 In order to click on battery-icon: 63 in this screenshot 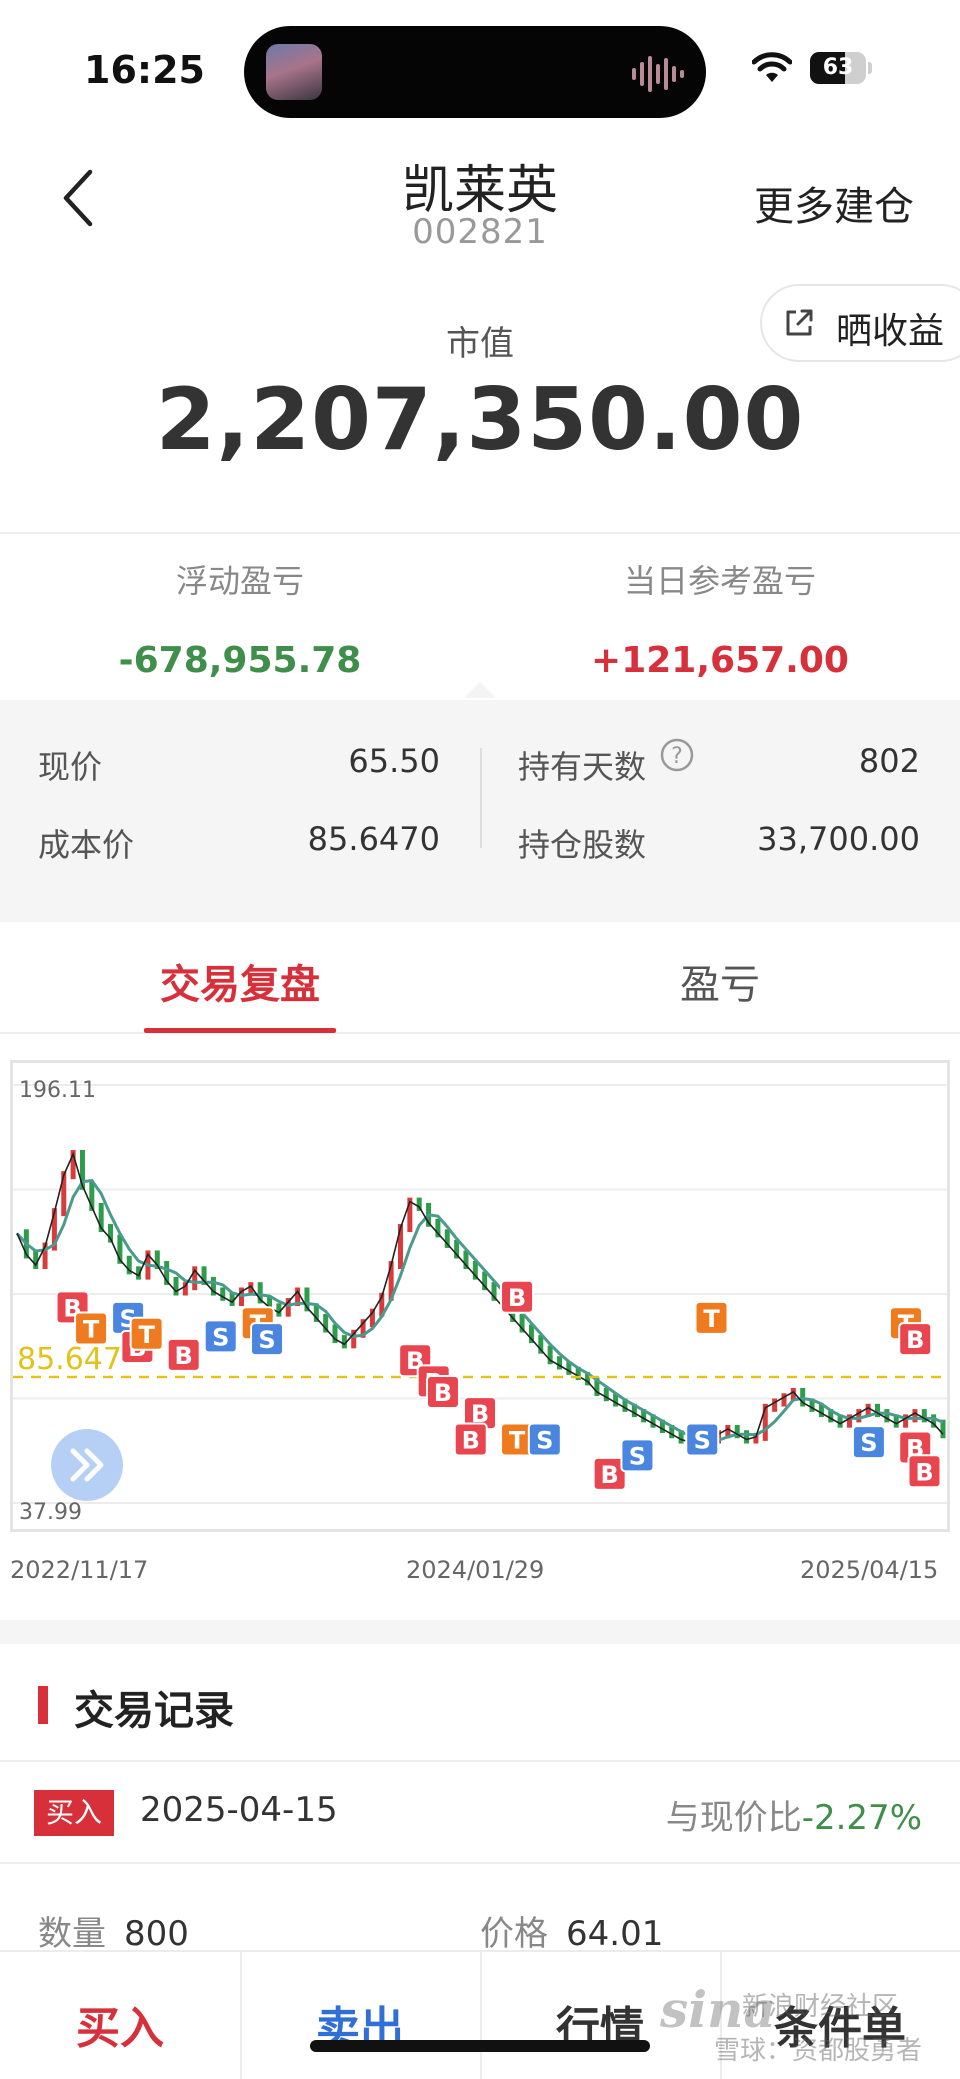, I will do `click(838, 68)`.